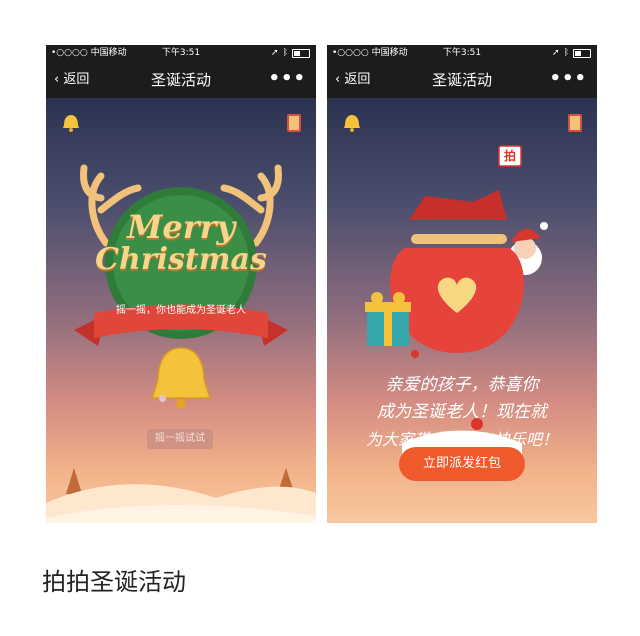 The height and width of the screenshot is (636, 640). What do you see at coordinates (114, 582) in the screenshot?
I see `caption: 拍拍圣诞活动` at bounding box center [114, 582].